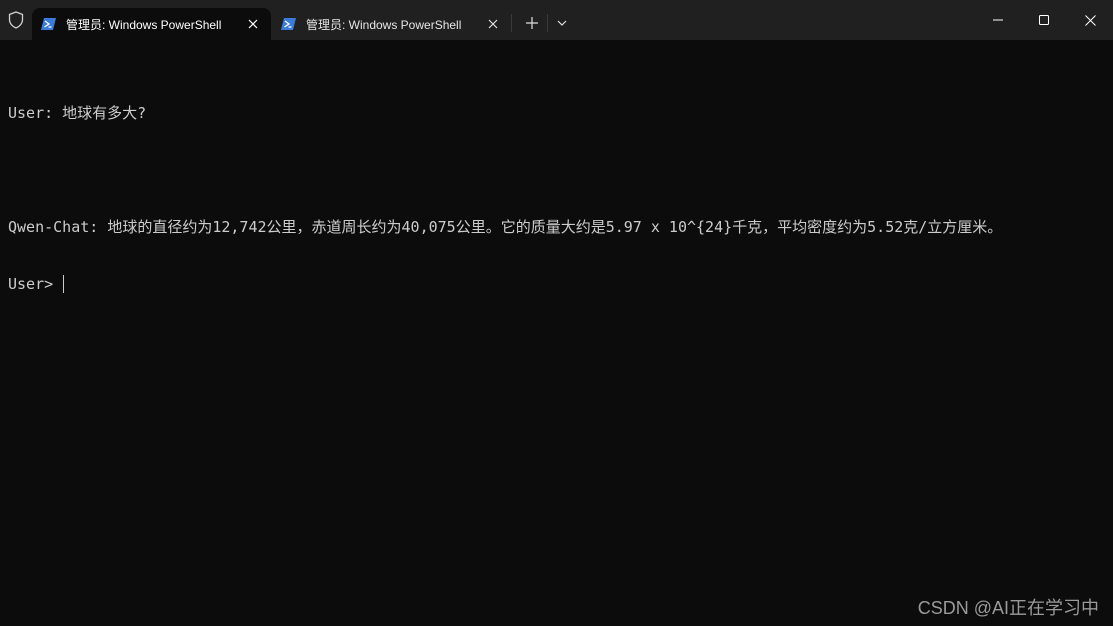 The image size is (1113, 626). I want to click on plus-icon, so click(532, 23).